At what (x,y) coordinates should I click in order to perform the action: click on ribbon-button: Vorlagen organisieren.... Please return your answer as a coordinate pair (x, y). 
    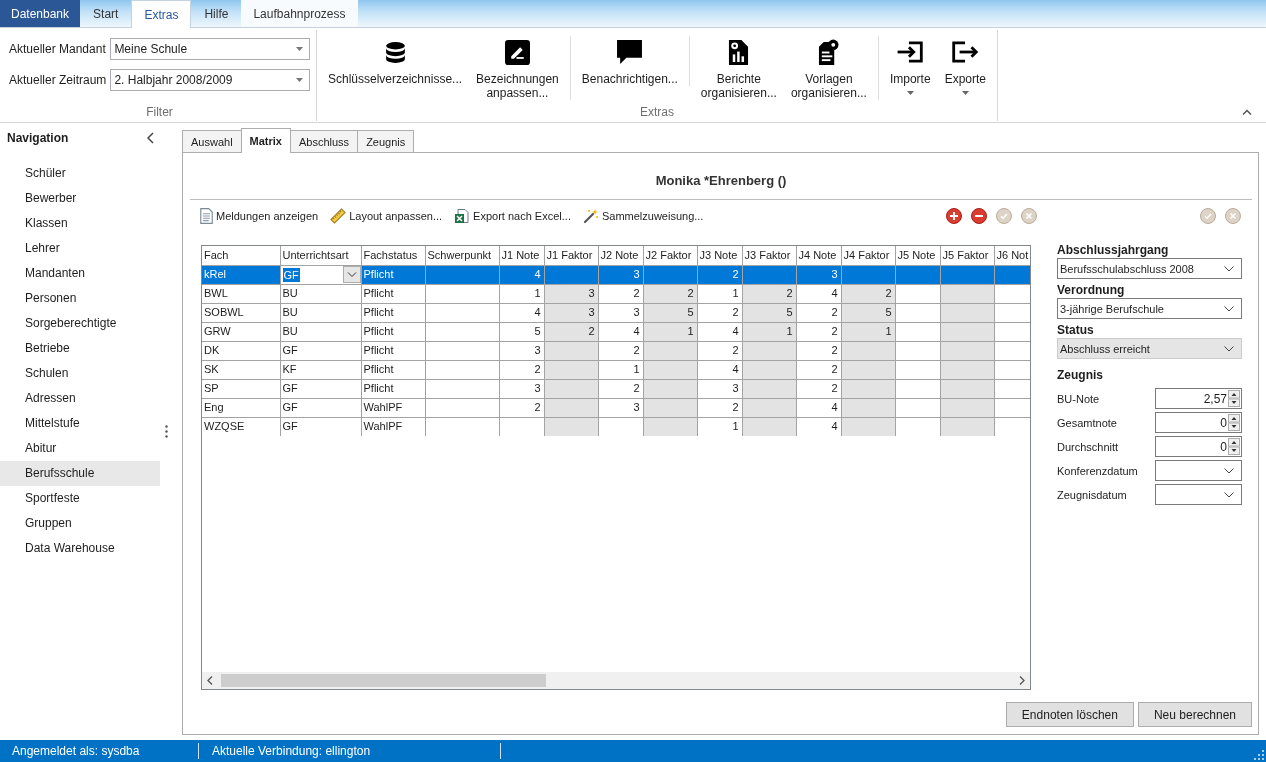
    Looking at the image, I should click on (828, 68).